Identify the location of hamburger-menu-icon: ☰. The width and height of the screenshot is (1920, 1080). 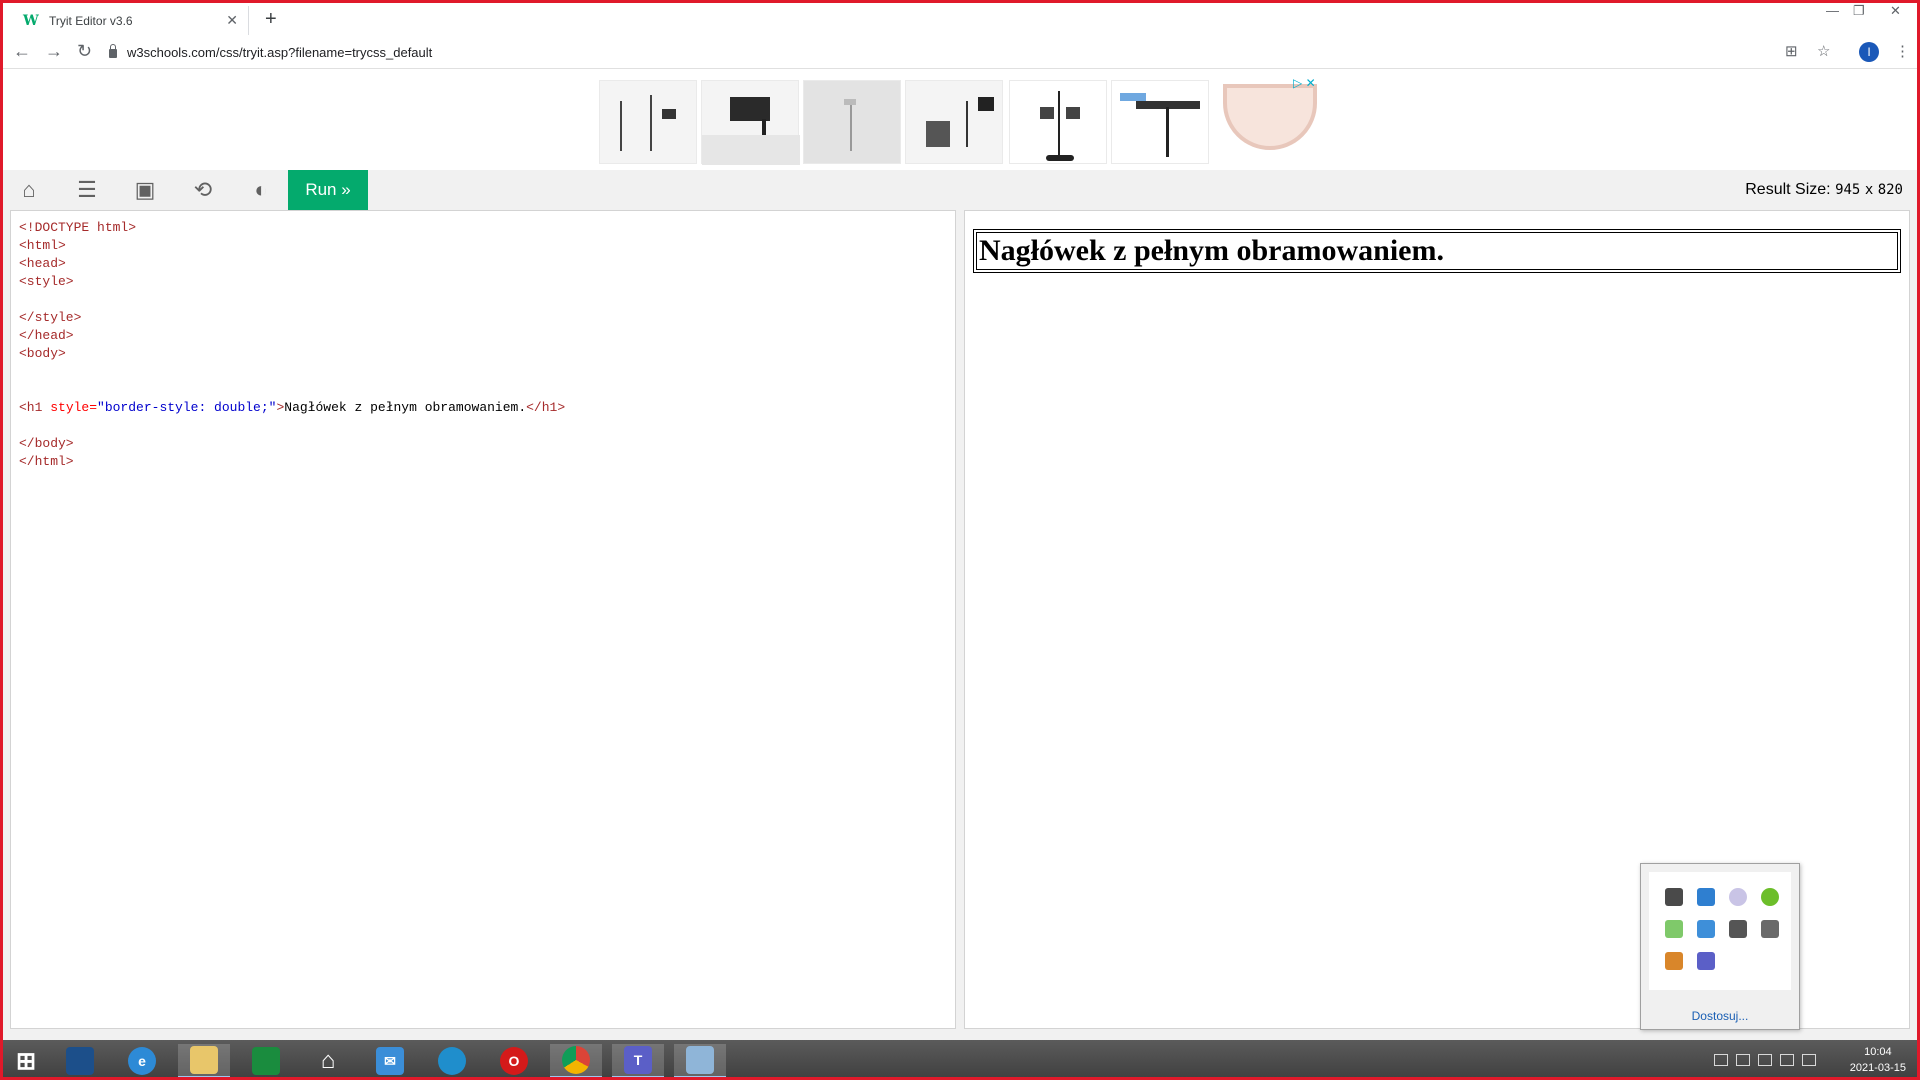
(87, 190).